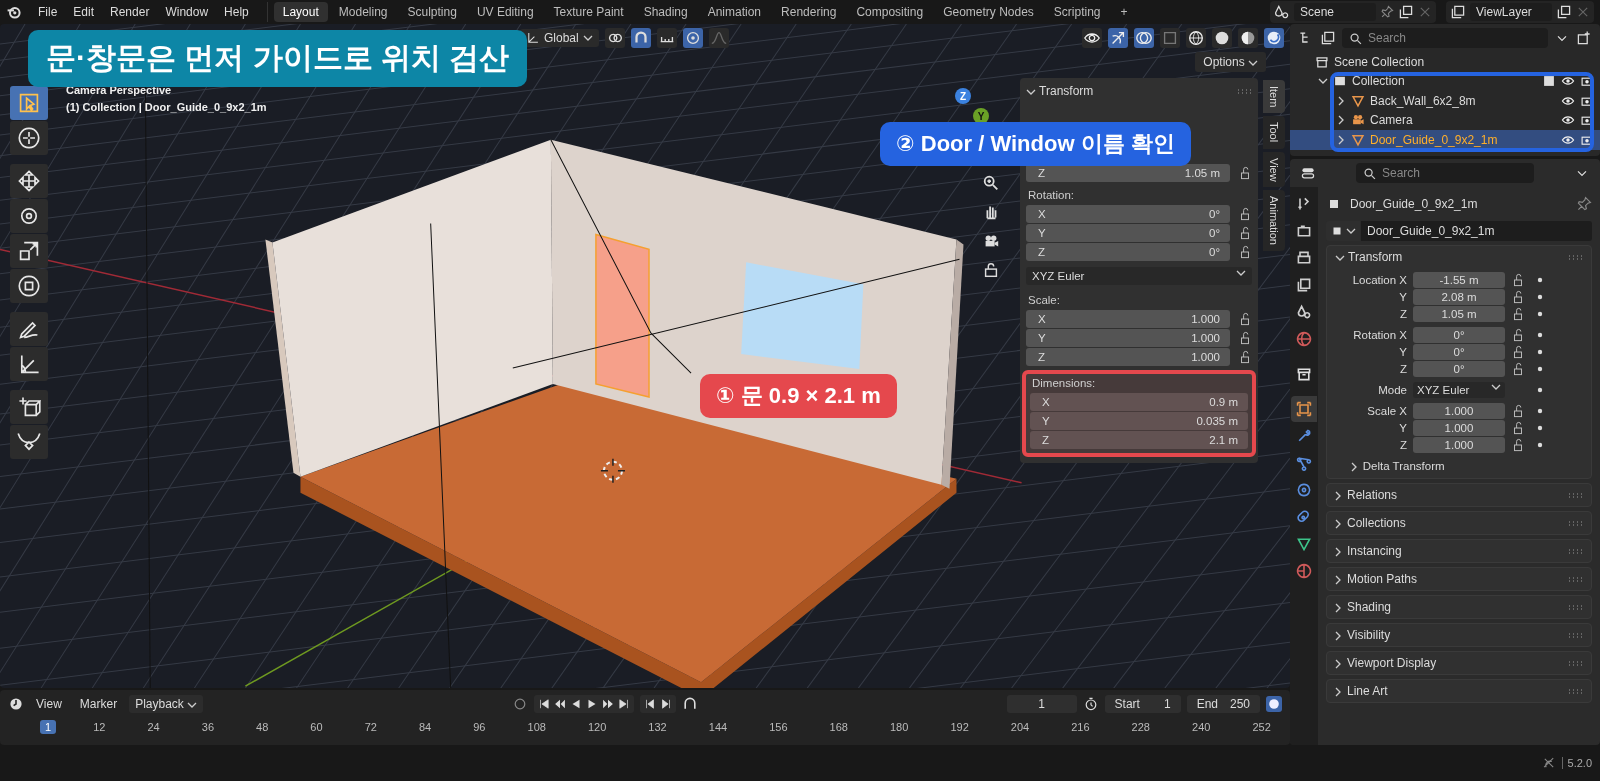  Describe the element at coordinates (370, 727) in the screenshot. I see `frame-number: 72` at that location.